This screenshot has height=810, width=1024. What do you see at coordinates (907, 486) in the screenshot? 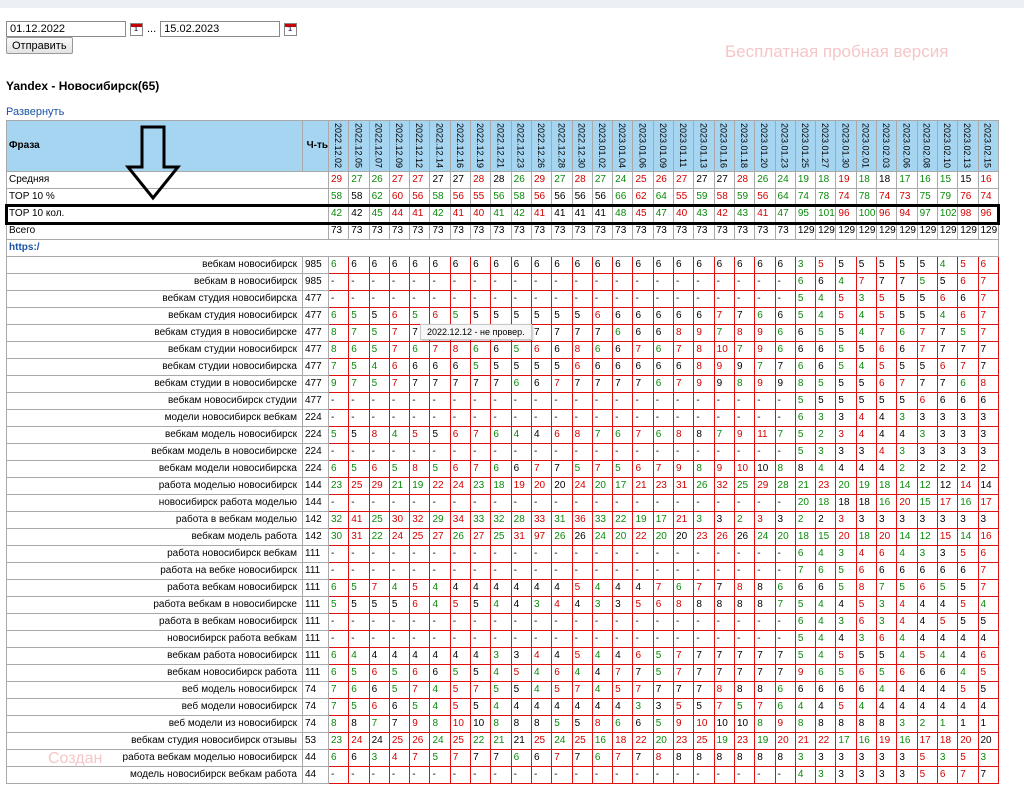
I see `position-cell: 14` at bounding box center [907, 486].